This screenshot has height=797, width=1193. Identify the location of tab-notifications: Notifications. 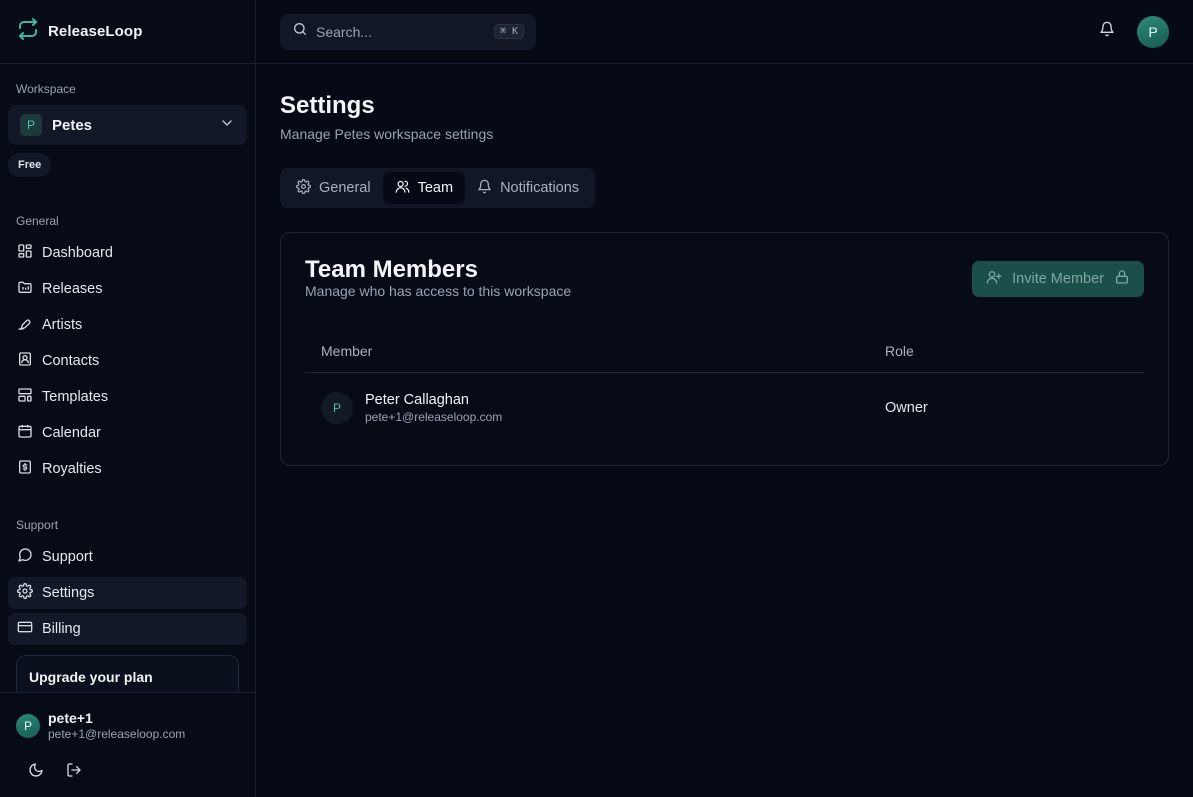
(528, 188).